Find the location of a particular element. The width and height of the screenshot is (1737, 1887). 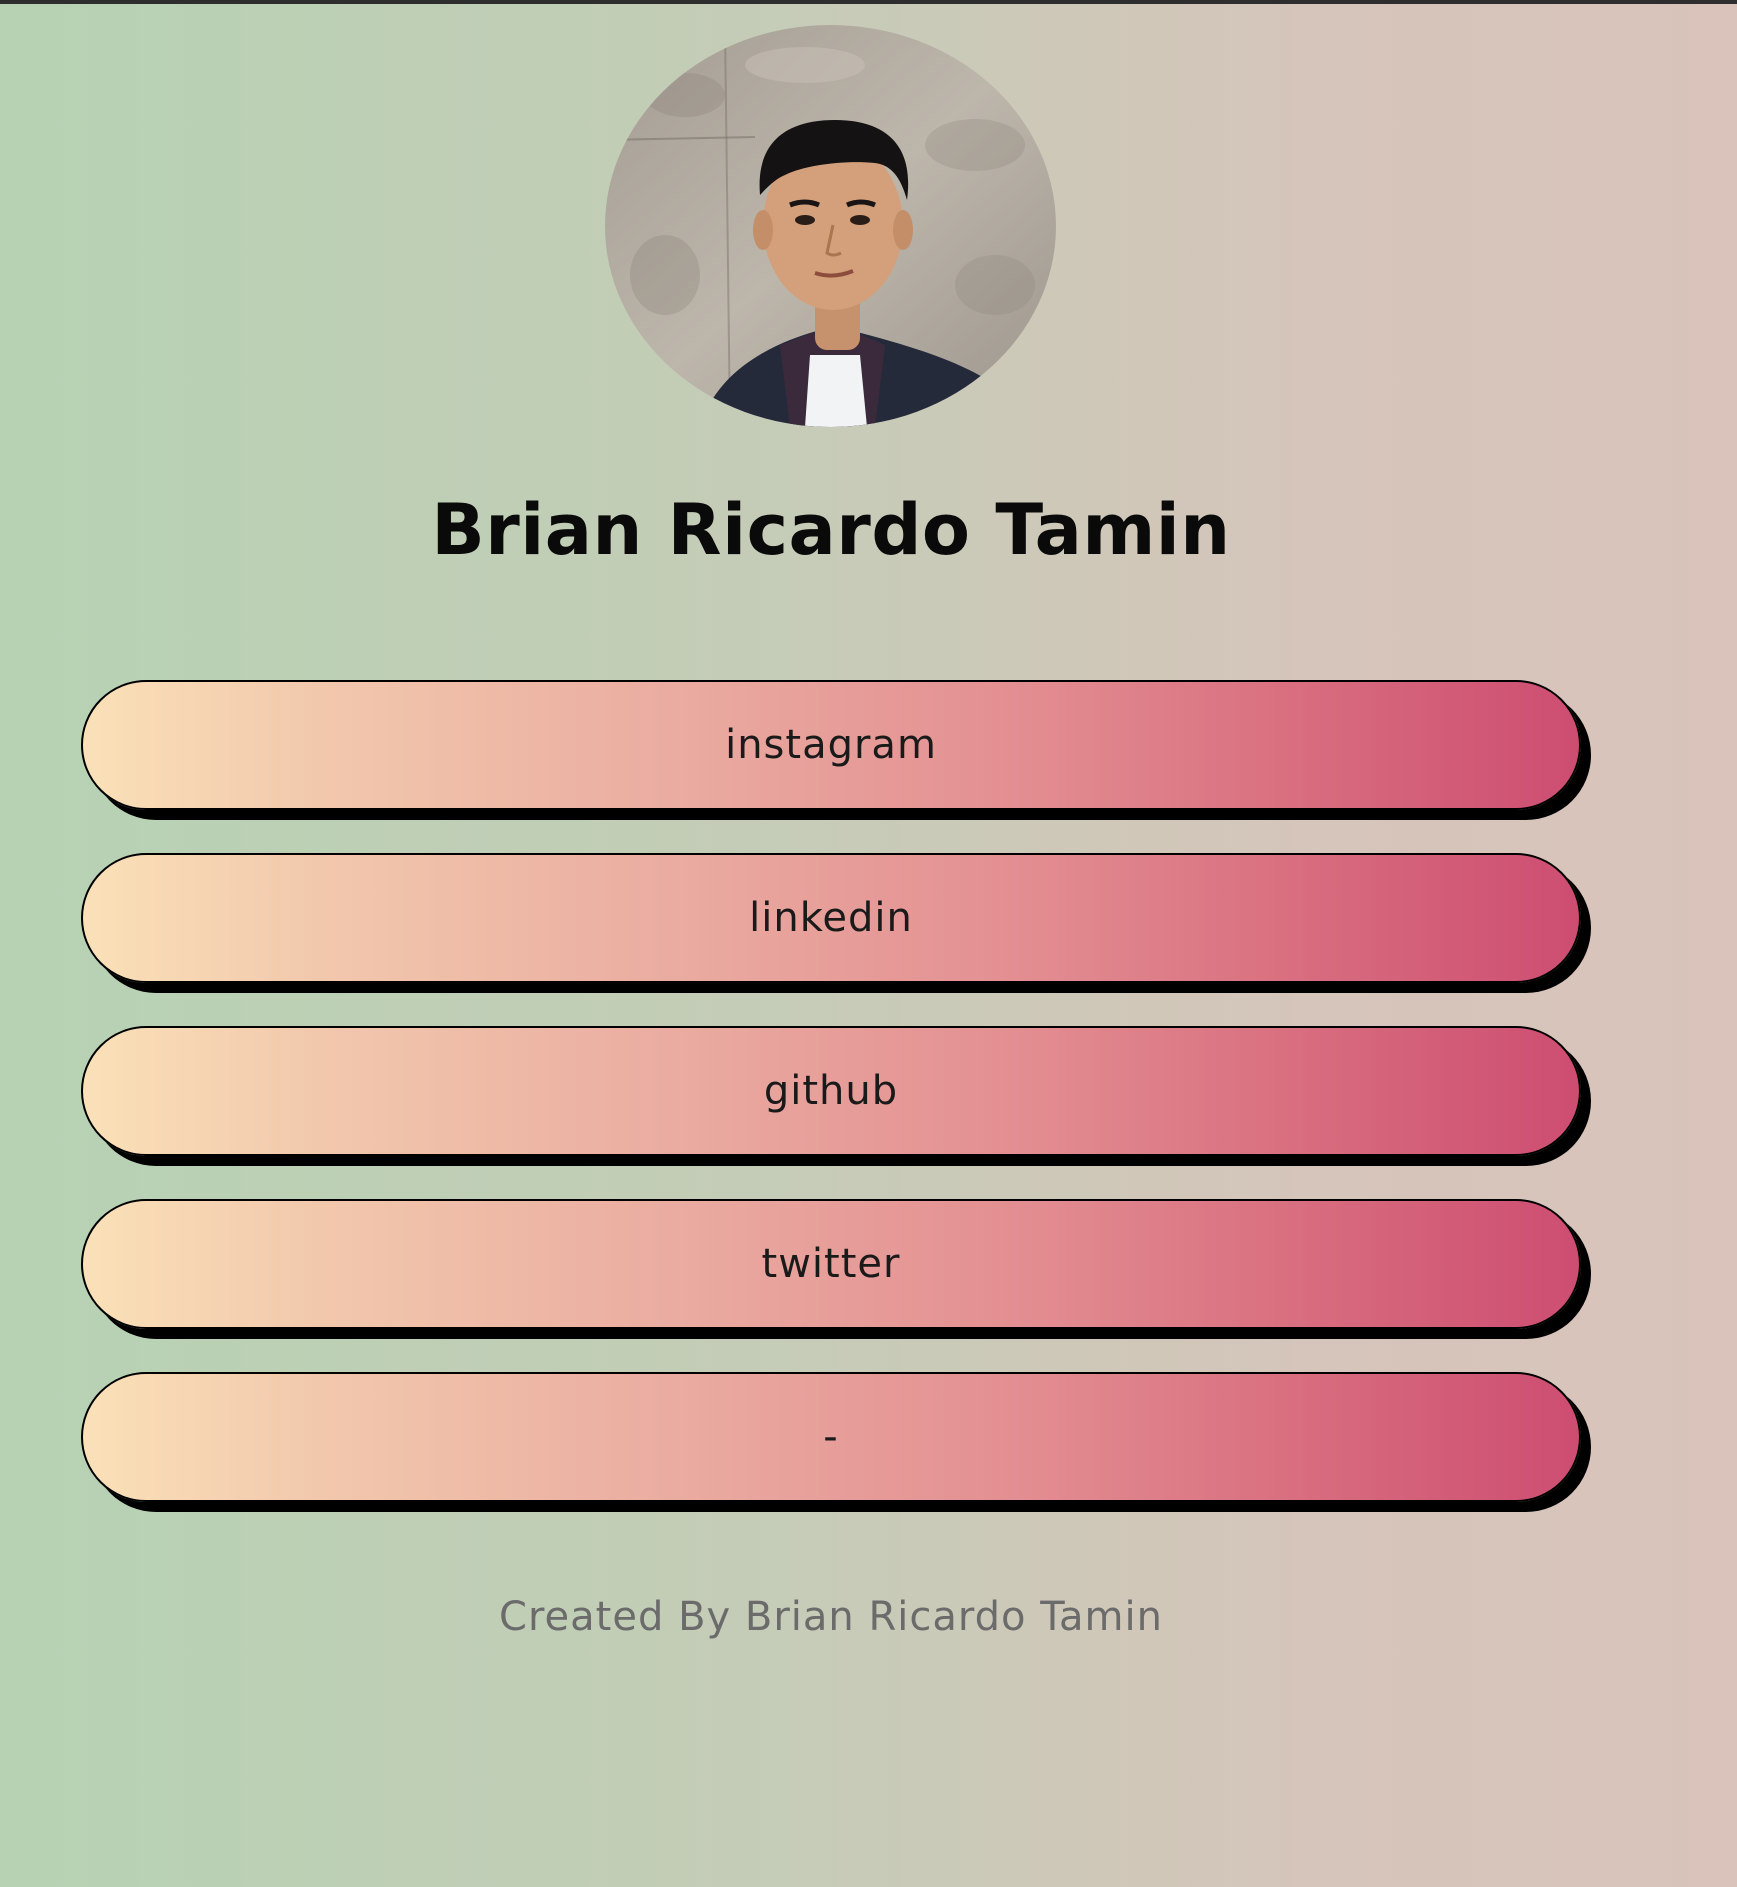

twitter-link-button: twitter is located at coordinates (831, 1264).